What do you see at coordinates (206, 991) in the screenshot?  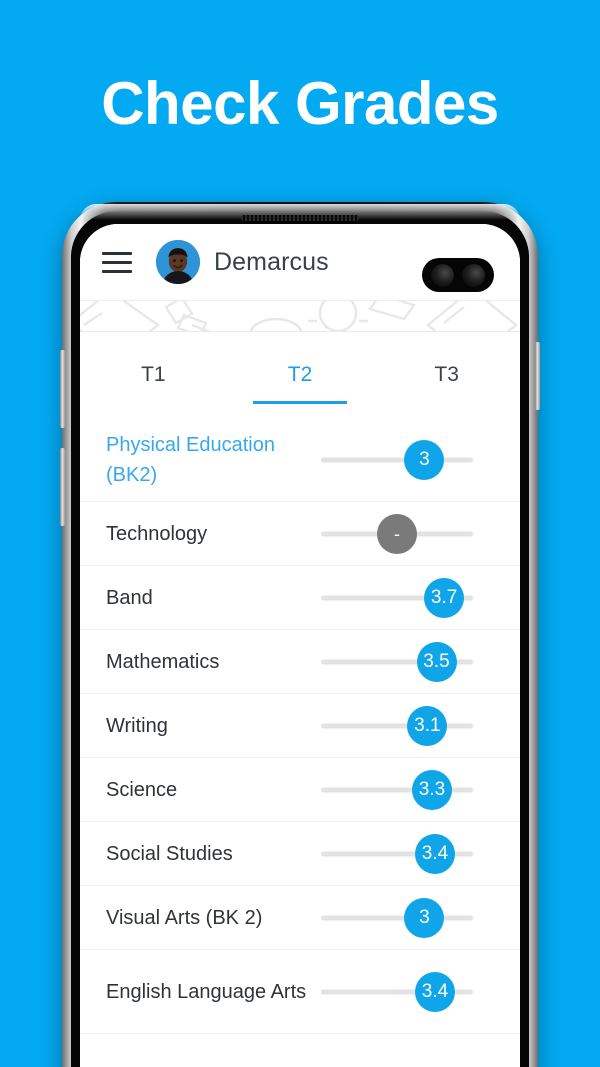 I see `subject-label: English Language Arts` at bounding box center [206, 991].